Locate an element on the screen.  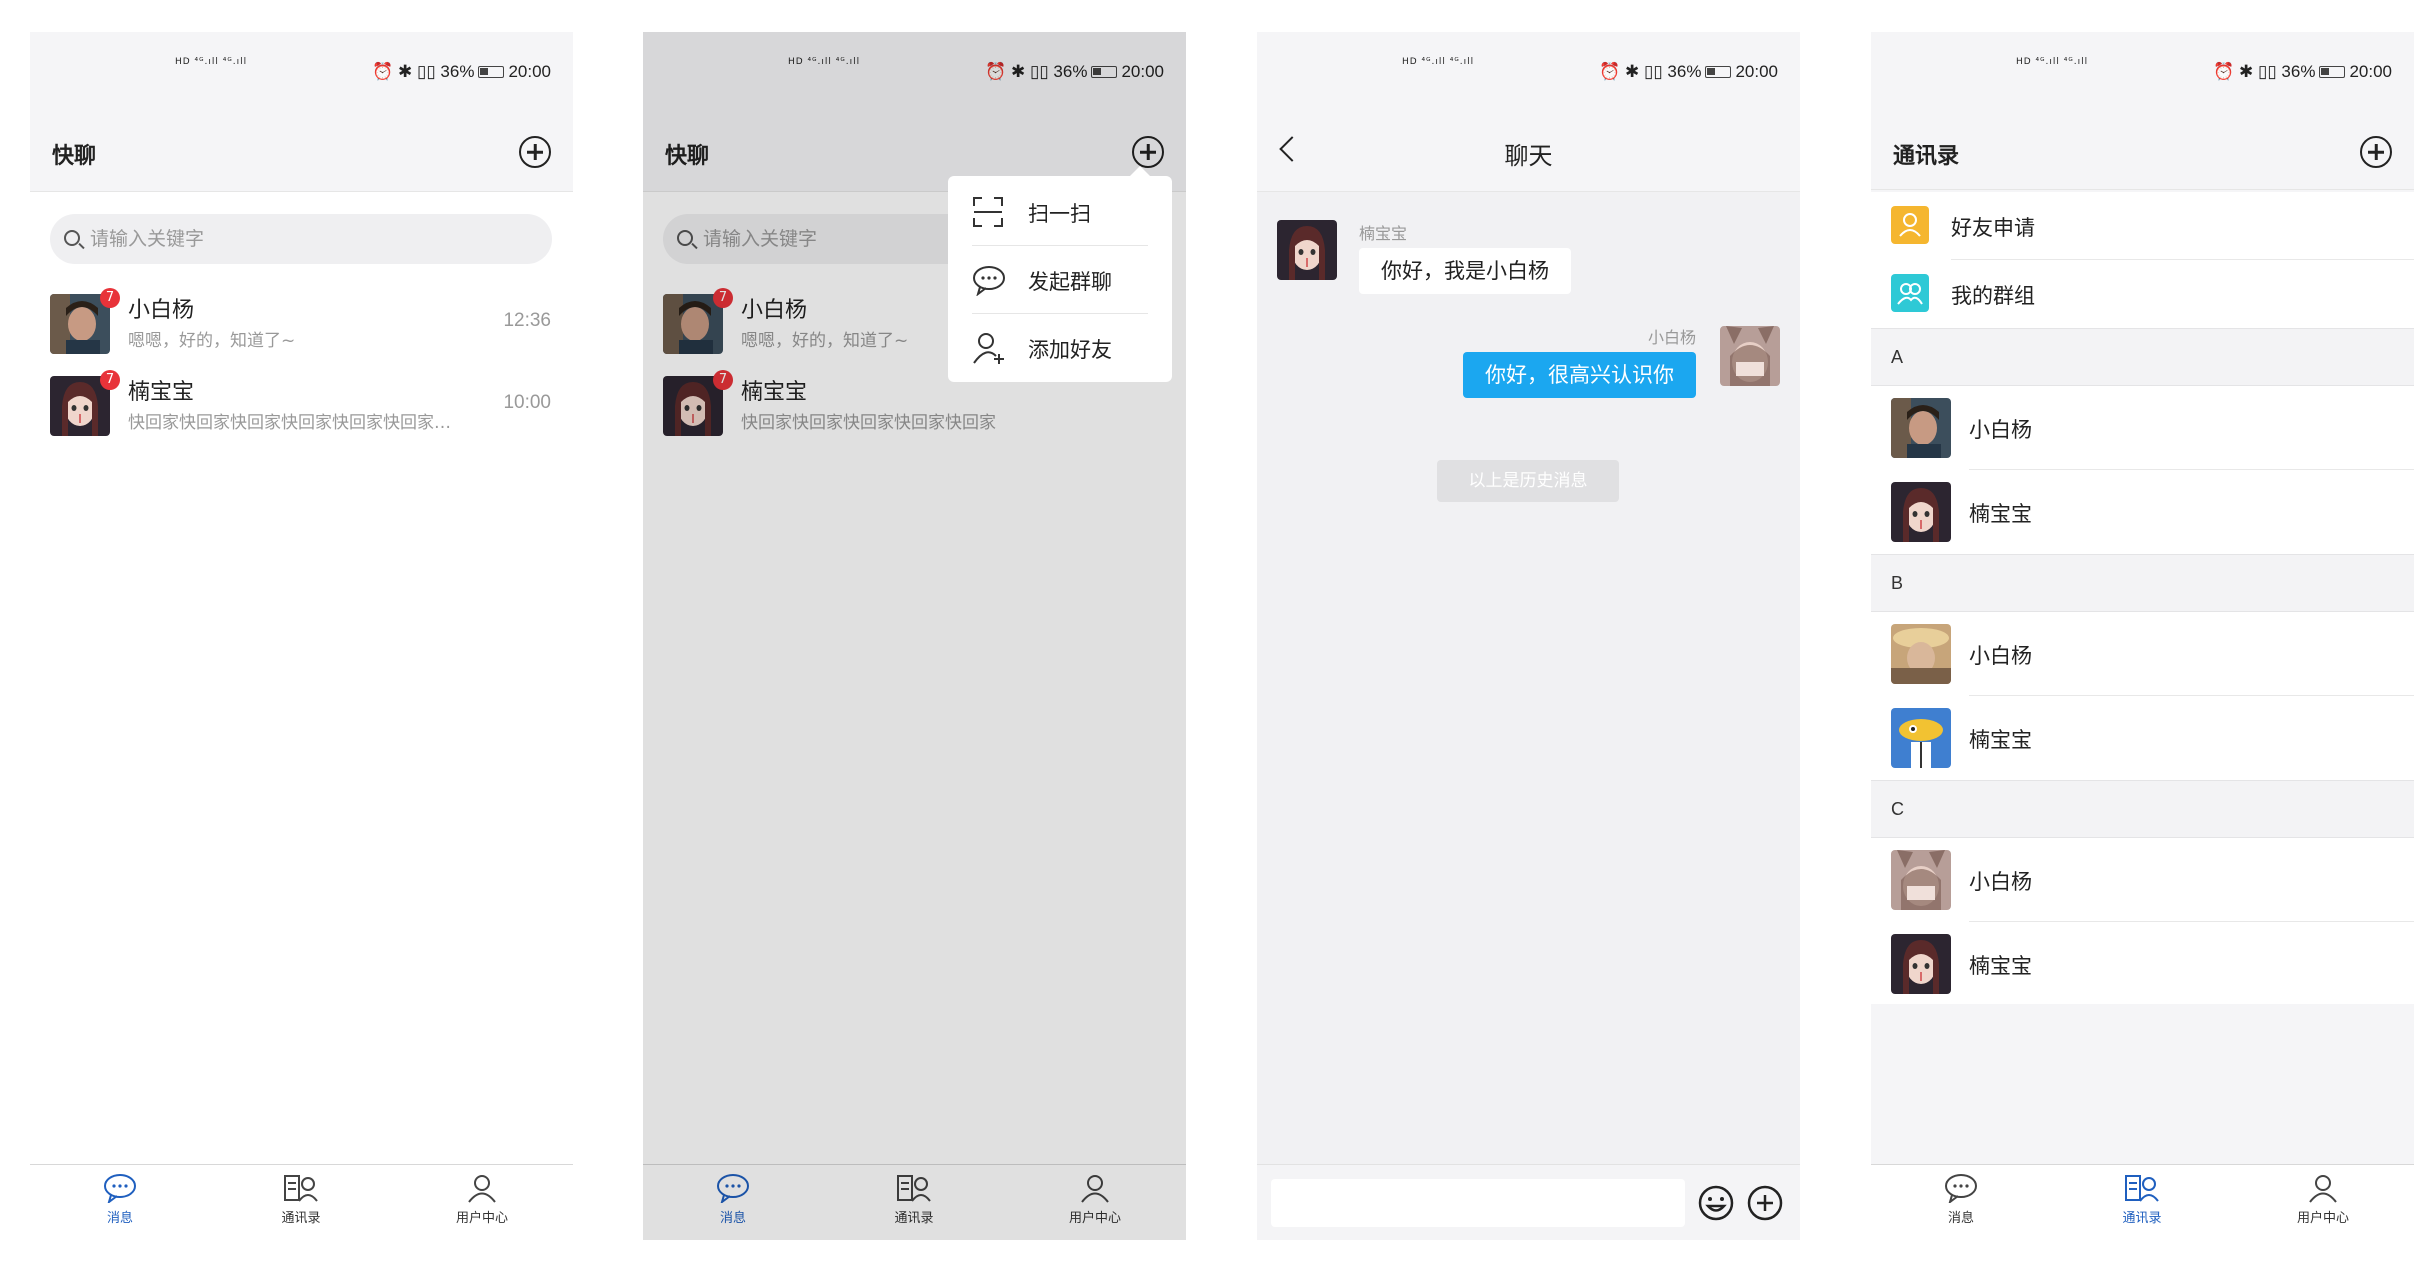
message-bubble: 你好，很高兴认识你 is located at coordinates (1579, 375).